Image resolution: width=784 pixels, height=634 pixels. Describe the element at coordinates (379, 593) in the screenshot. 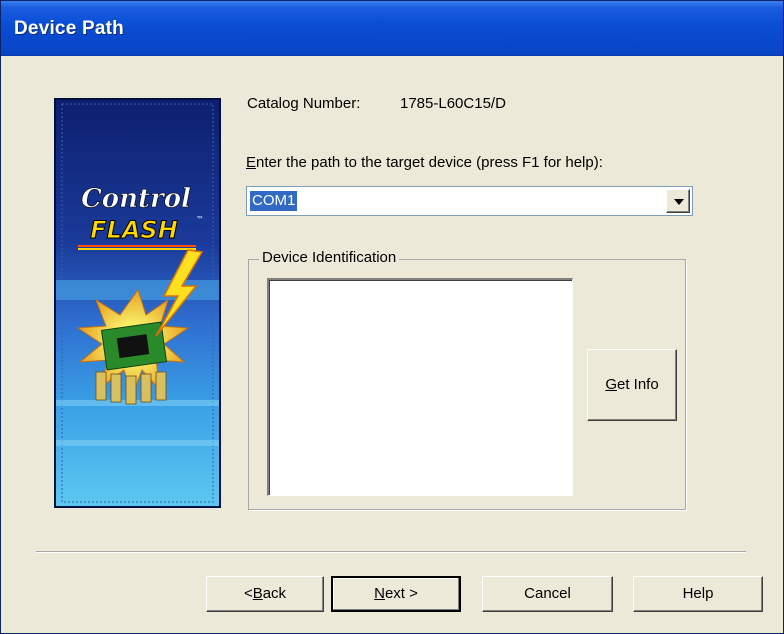

I see `next-mnemonic: N` at that location.